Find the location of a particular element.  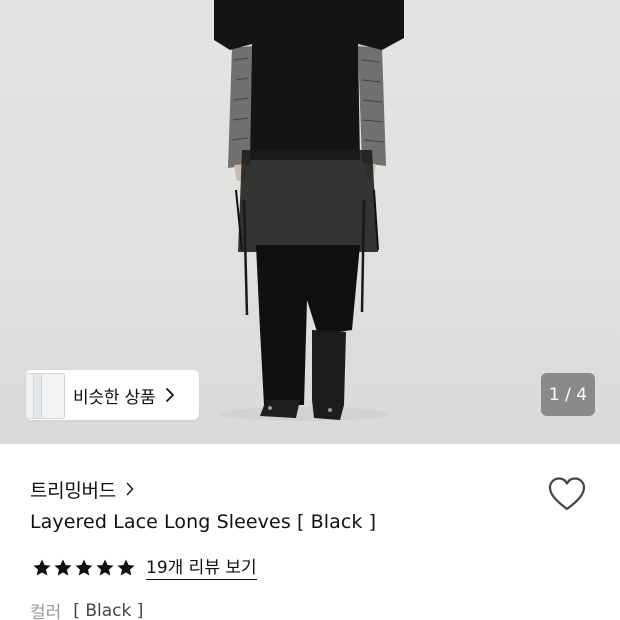

color-option-row: 컬러 [ Black ] is located at coordinates (86, 609).